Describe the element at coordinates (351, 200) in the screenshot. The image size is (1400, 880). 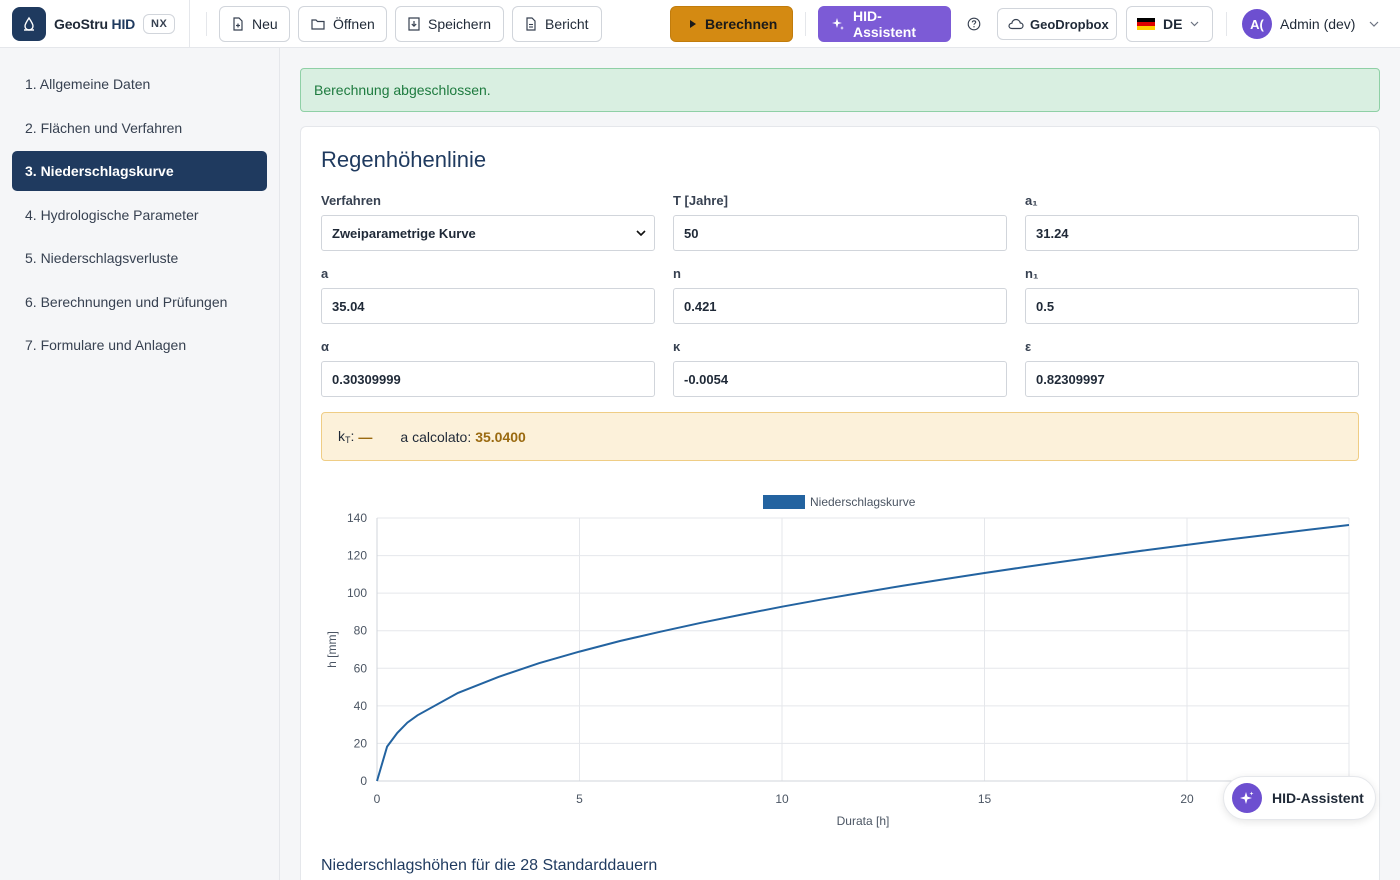
I see `method-label: Verfahren` at that location.